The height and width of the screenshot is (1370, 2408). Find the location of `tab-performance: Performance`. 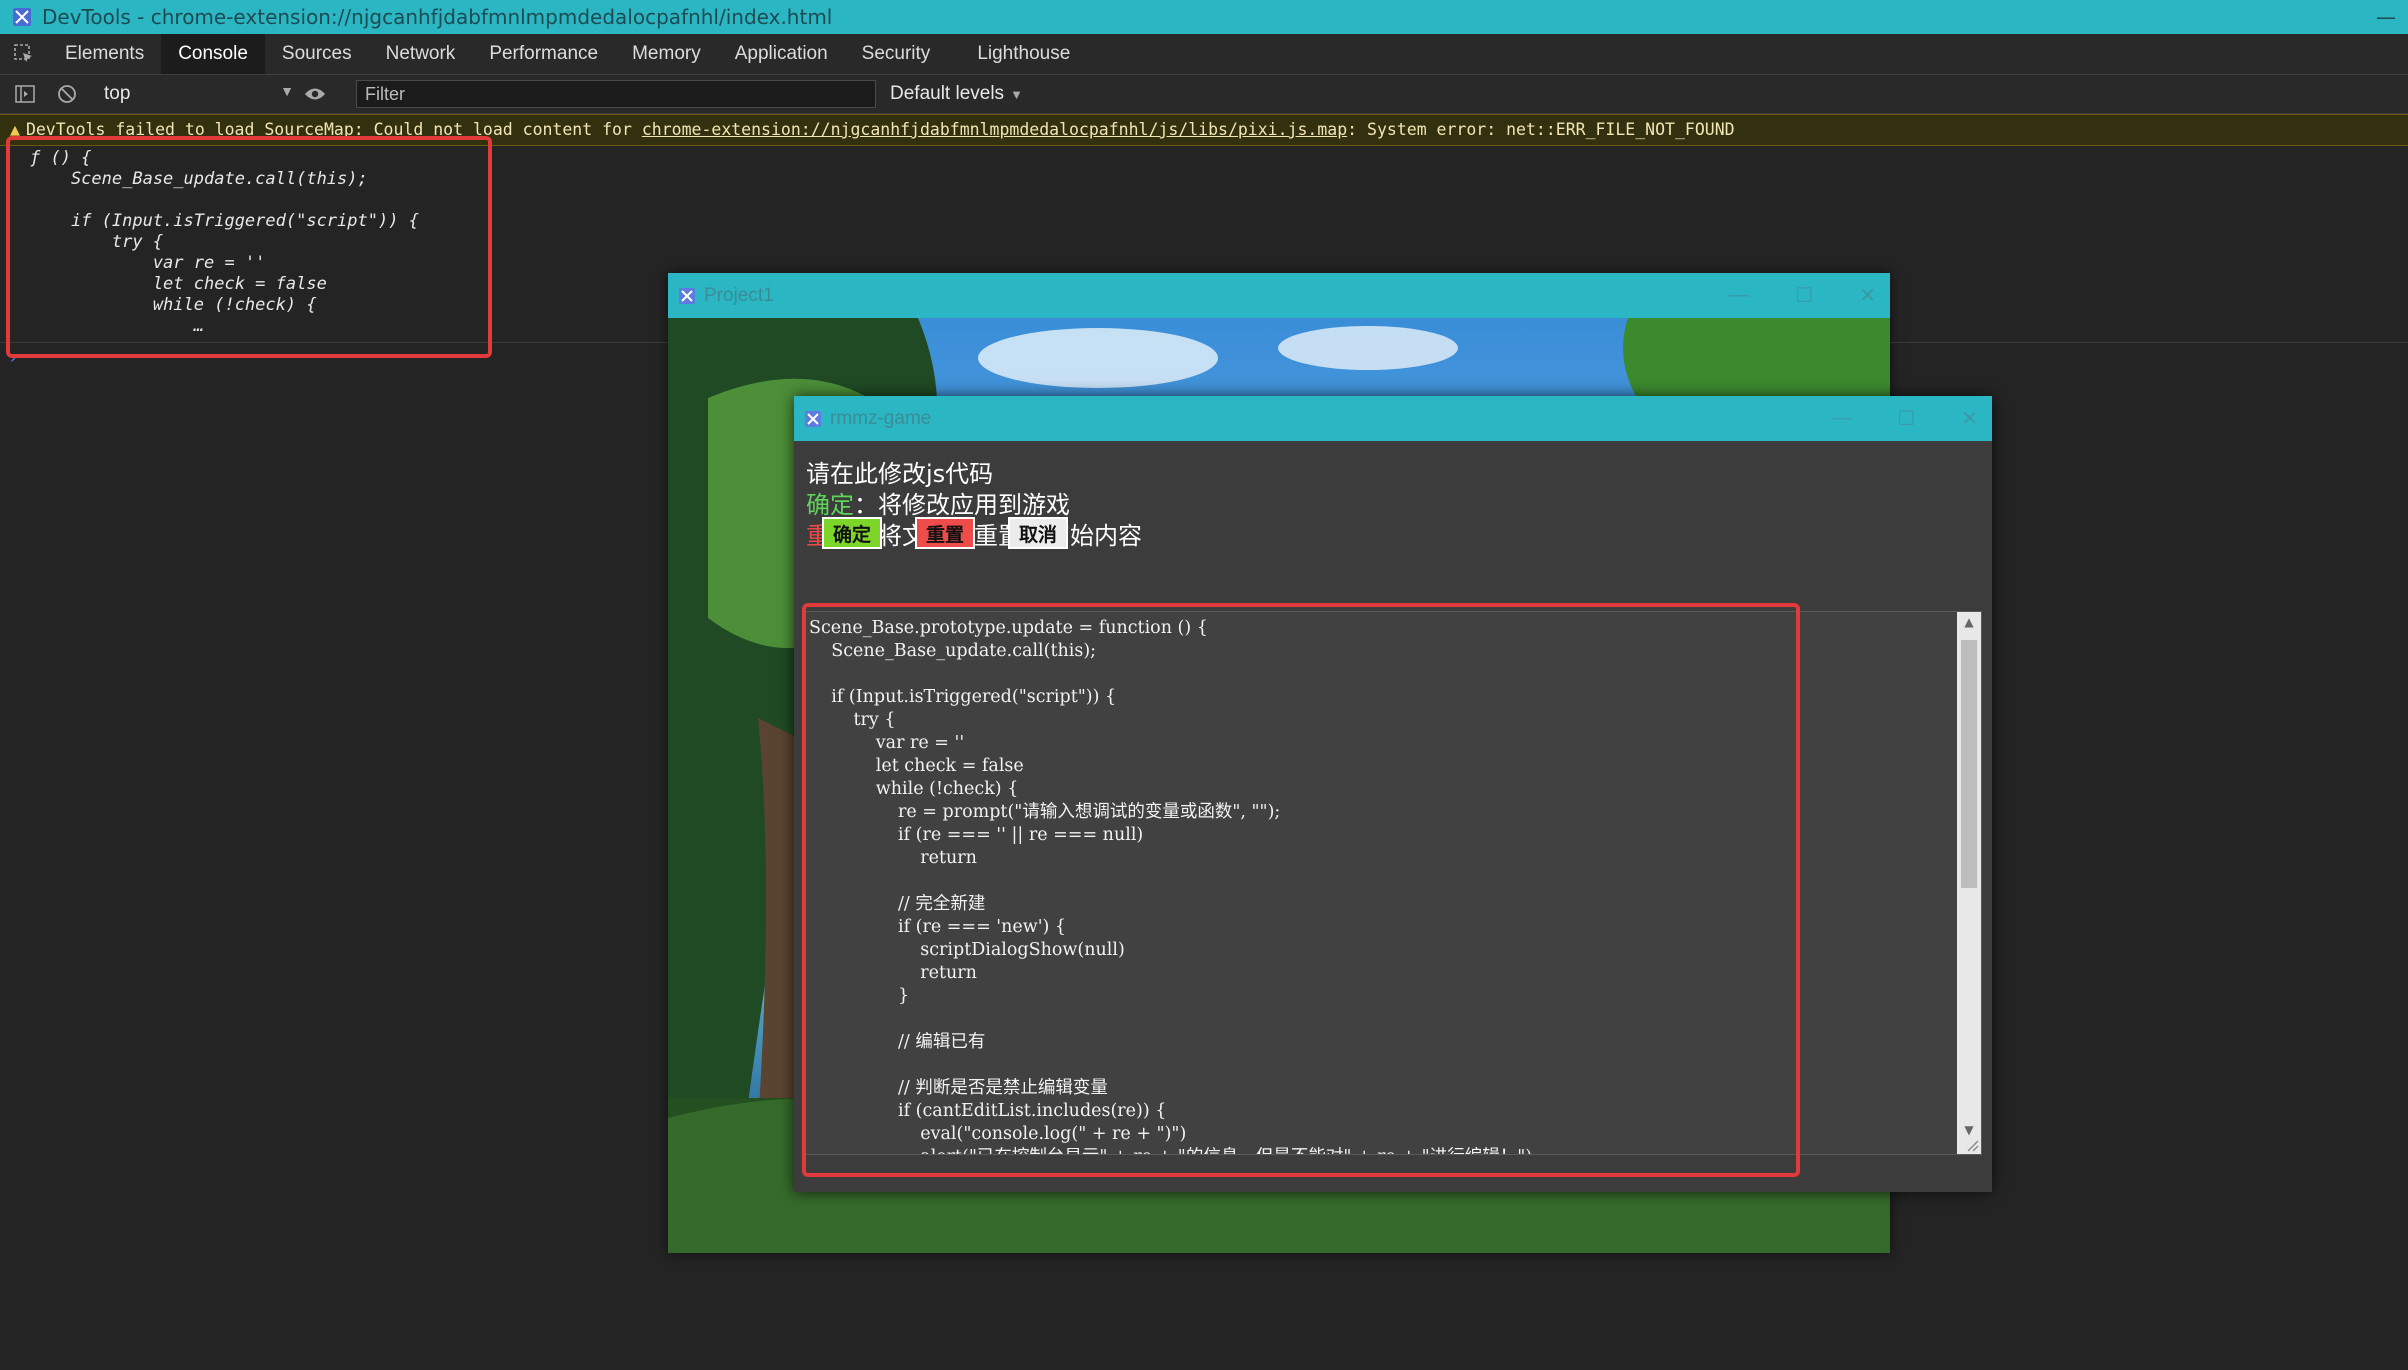

tab-performance: Performance is located at coordinates (543, 54).